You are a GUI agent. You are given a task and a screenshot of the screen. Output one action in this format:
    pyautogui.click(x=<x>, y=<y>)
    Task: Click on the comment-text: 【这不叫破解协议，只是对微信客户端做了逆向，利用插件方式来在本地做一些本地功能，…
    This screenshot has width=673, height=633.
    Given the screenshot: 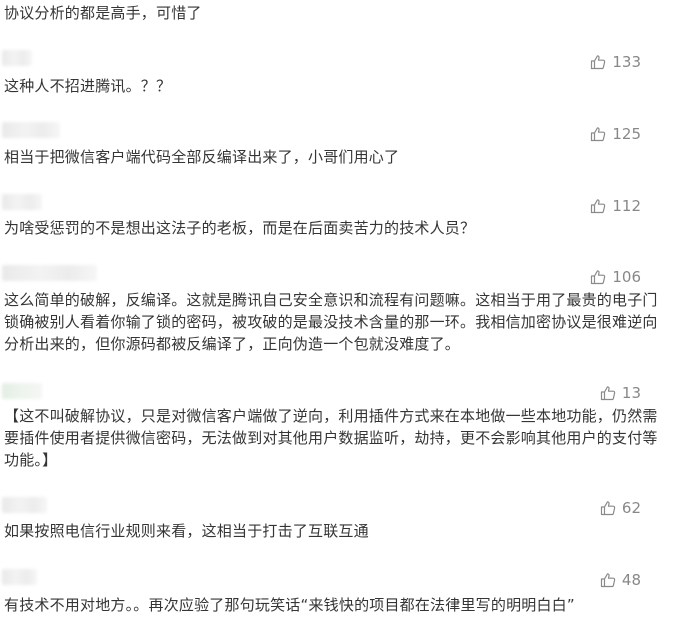 What is the action you would take?
    pyautogui.click(x=331, y=438)
    